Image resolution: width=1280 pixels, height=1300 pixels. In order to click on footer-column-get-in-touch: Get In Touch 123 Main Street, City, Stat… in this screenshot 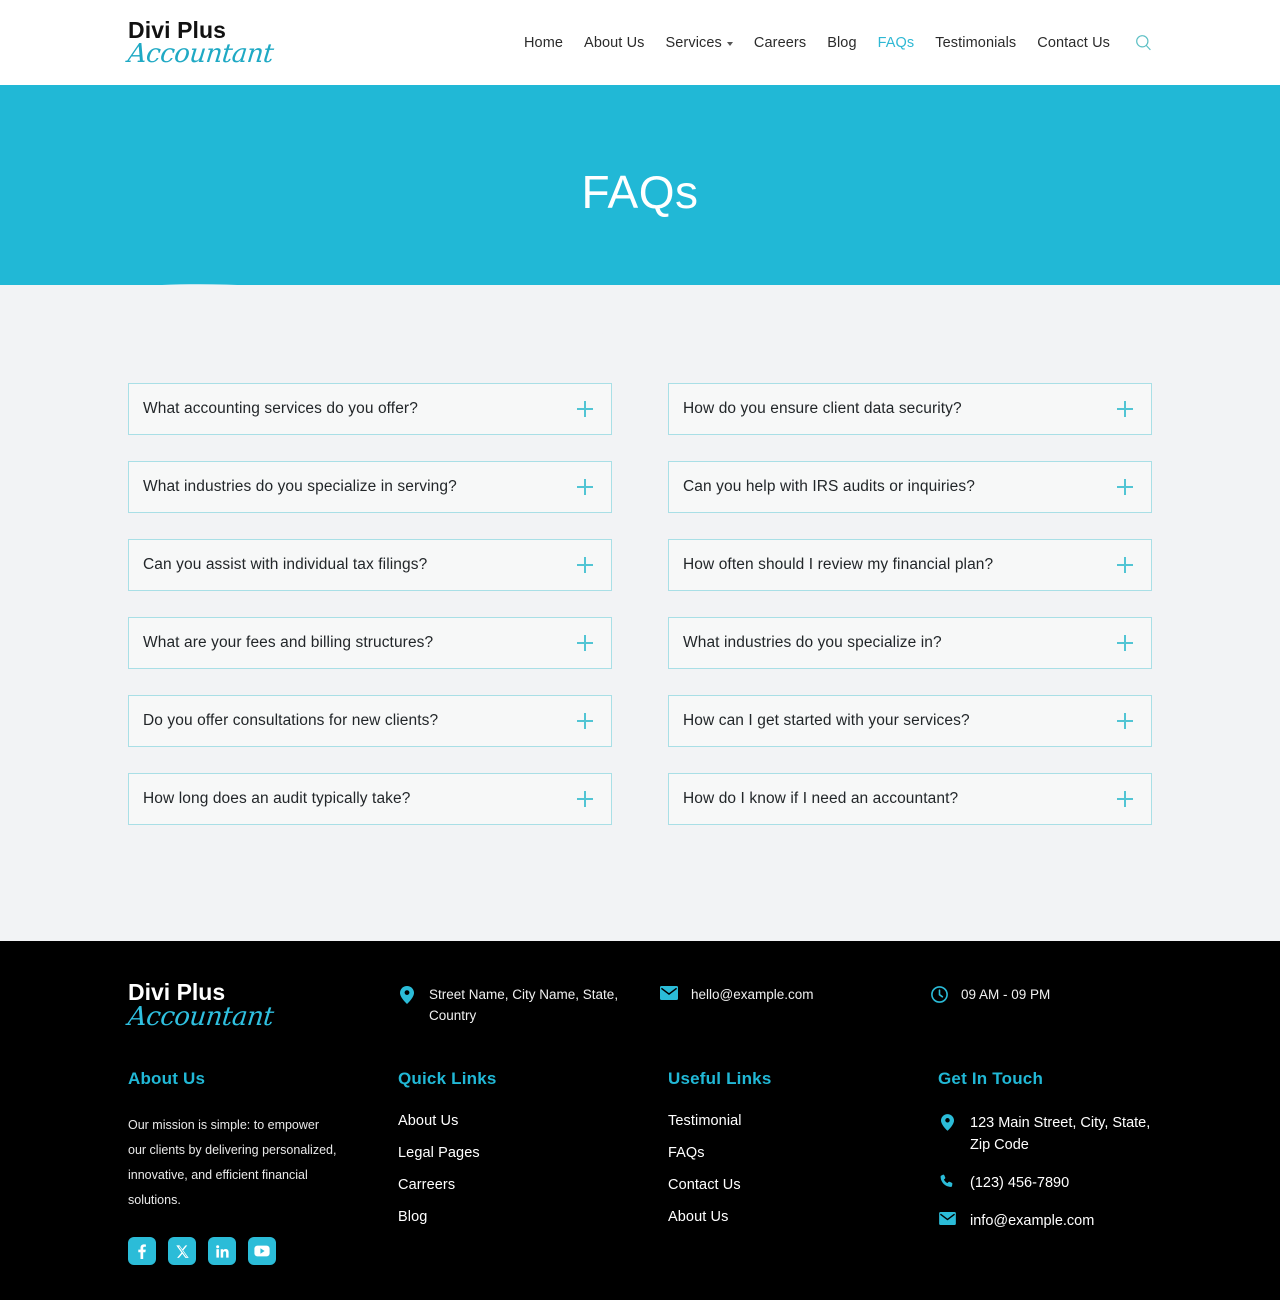, I will do `click(1045, 1167)`.